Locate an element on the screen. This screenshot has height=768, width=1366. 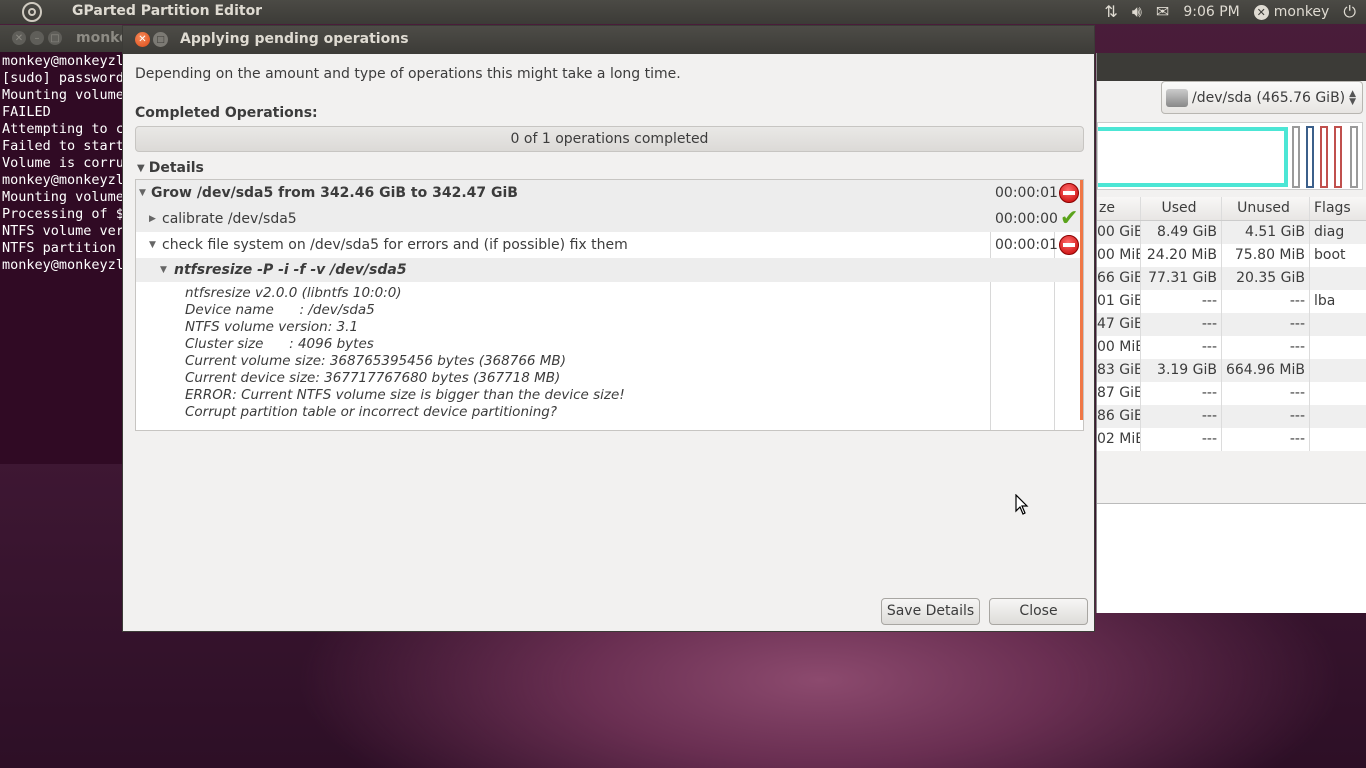
terminal-line: Attempting to c is located at coordinates (63, 129).